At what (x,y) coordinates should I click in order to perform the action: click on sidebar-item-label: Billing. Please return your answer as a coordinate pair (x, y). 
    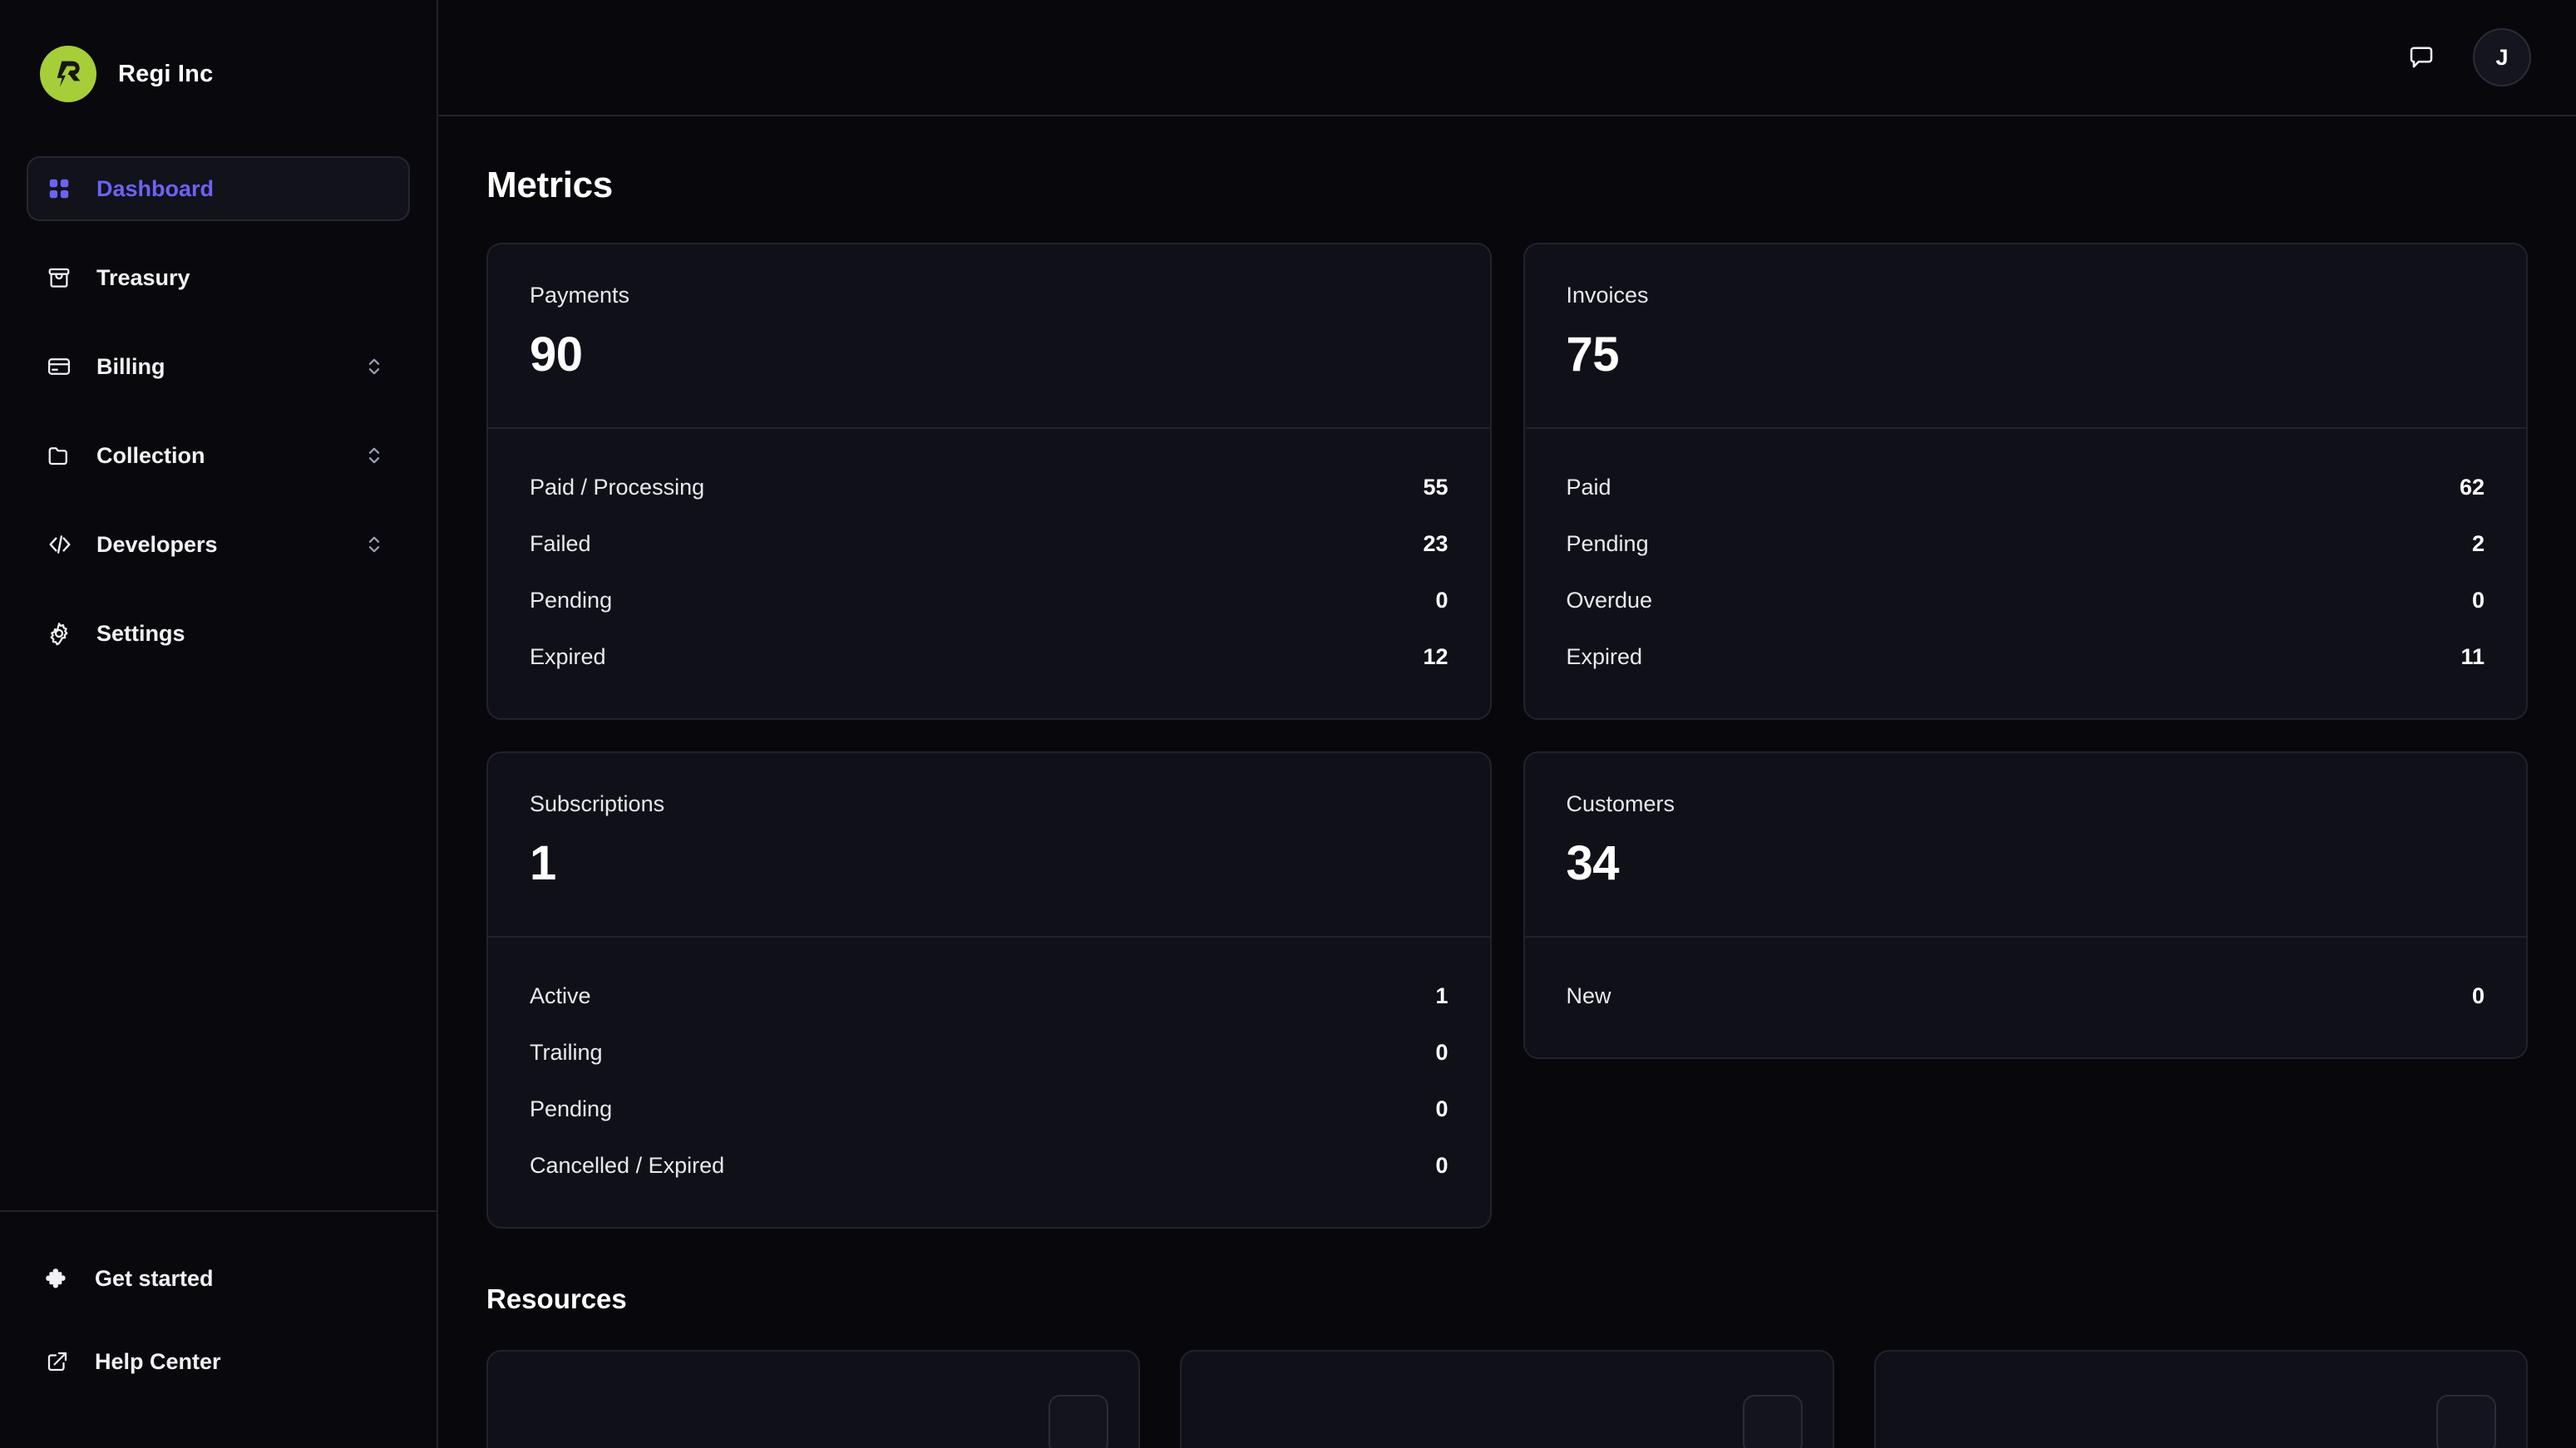
    Looking at the image, I should click on (130, 366).